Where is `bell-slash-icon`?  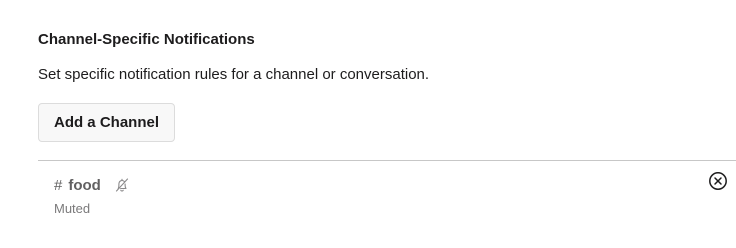
bell-slash-icon is located at coordinates (122, 185).